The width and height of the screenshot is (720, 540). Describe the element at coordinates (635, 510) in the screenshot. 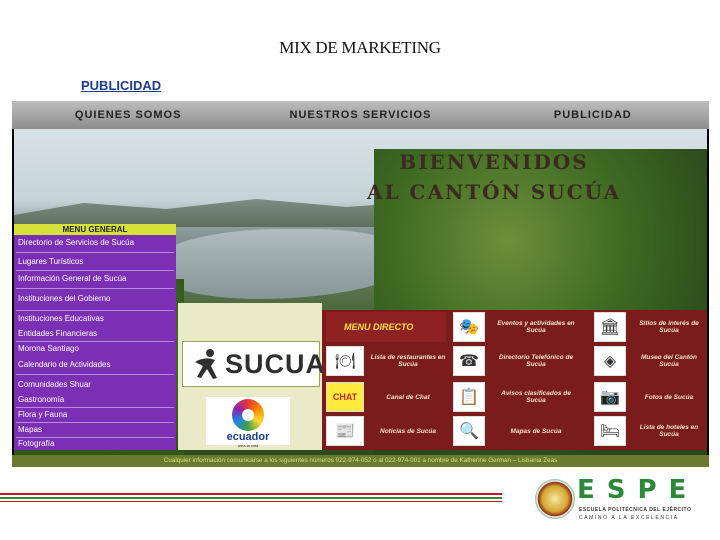

I see `espe-name: ESCUELA POLITÉCNICA DEL EJÉRCITO` at that location.